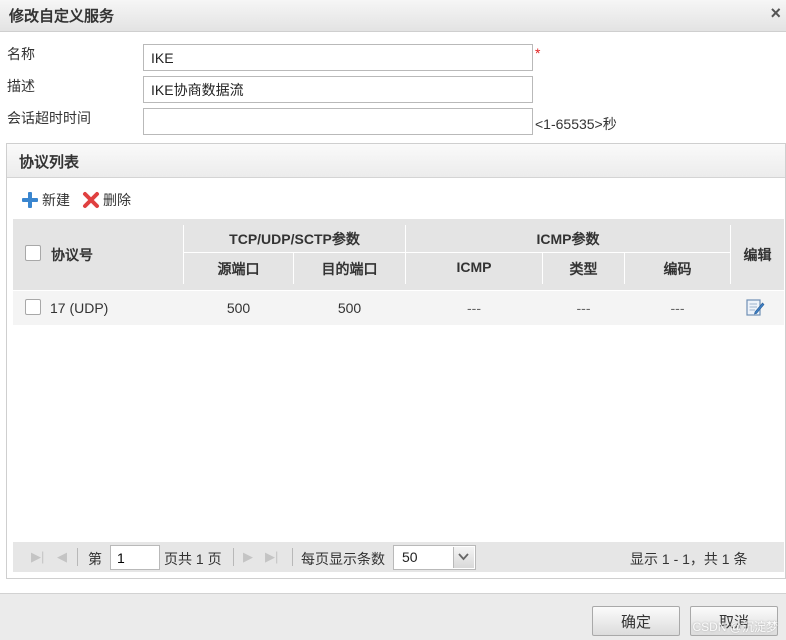 Image resolution: width=786 pixels, height=640 pixels. What do you see at coordinates (95, 559) in the screenshot?
I see `page-prefix: 第` at bounding box center [95, 559].